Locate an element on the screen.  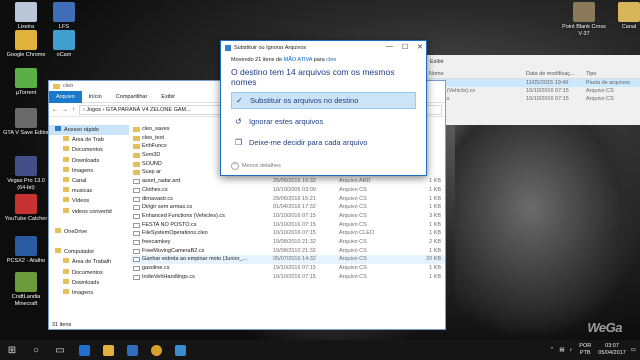
maximize-icon: ☐ is located at coordinates (405, 47).